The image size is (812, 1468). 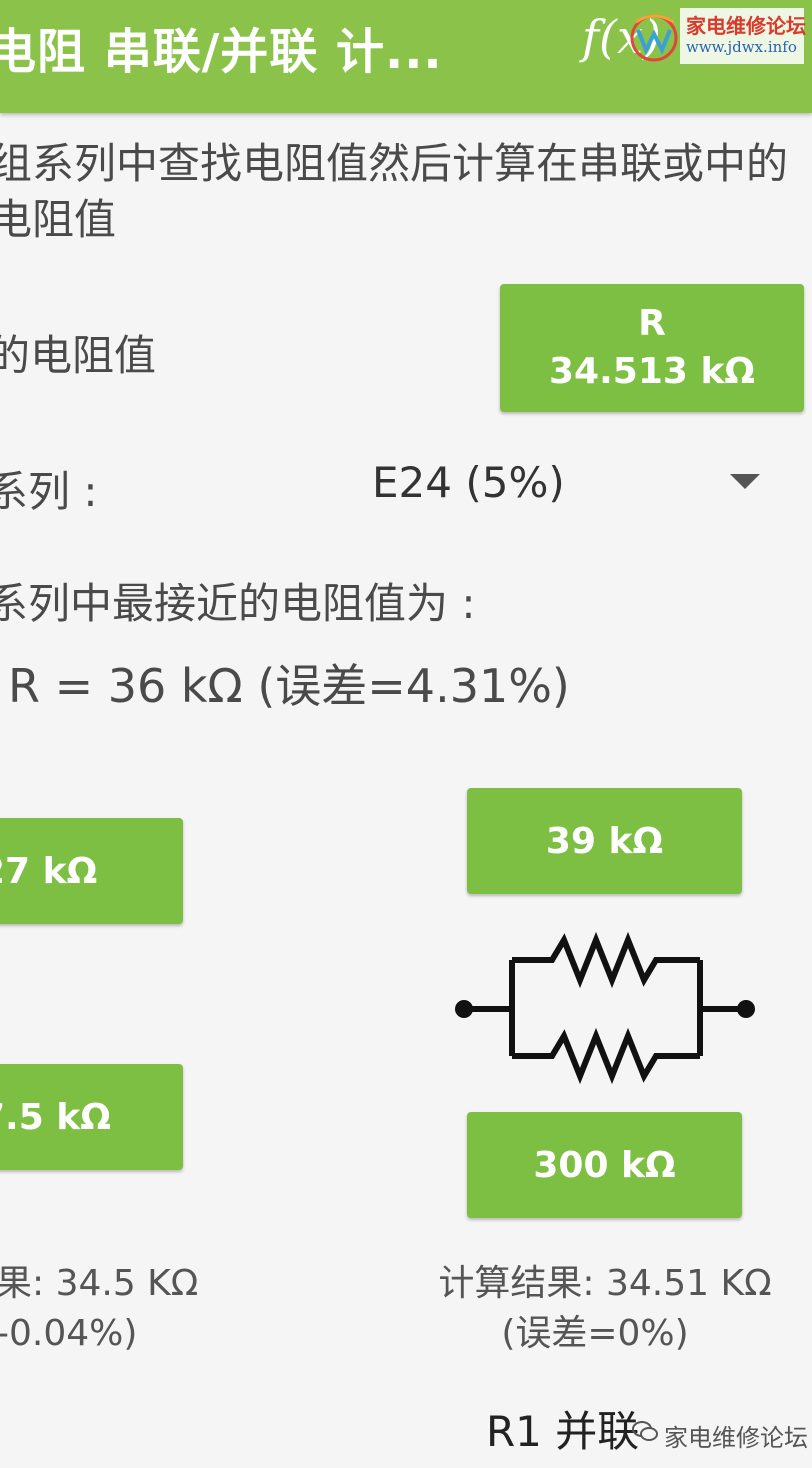 What do you see at coordinates (605, 1008) in the screenshot?
I see `parallel-circuit-diagram` at bounding box center [605, 1008].